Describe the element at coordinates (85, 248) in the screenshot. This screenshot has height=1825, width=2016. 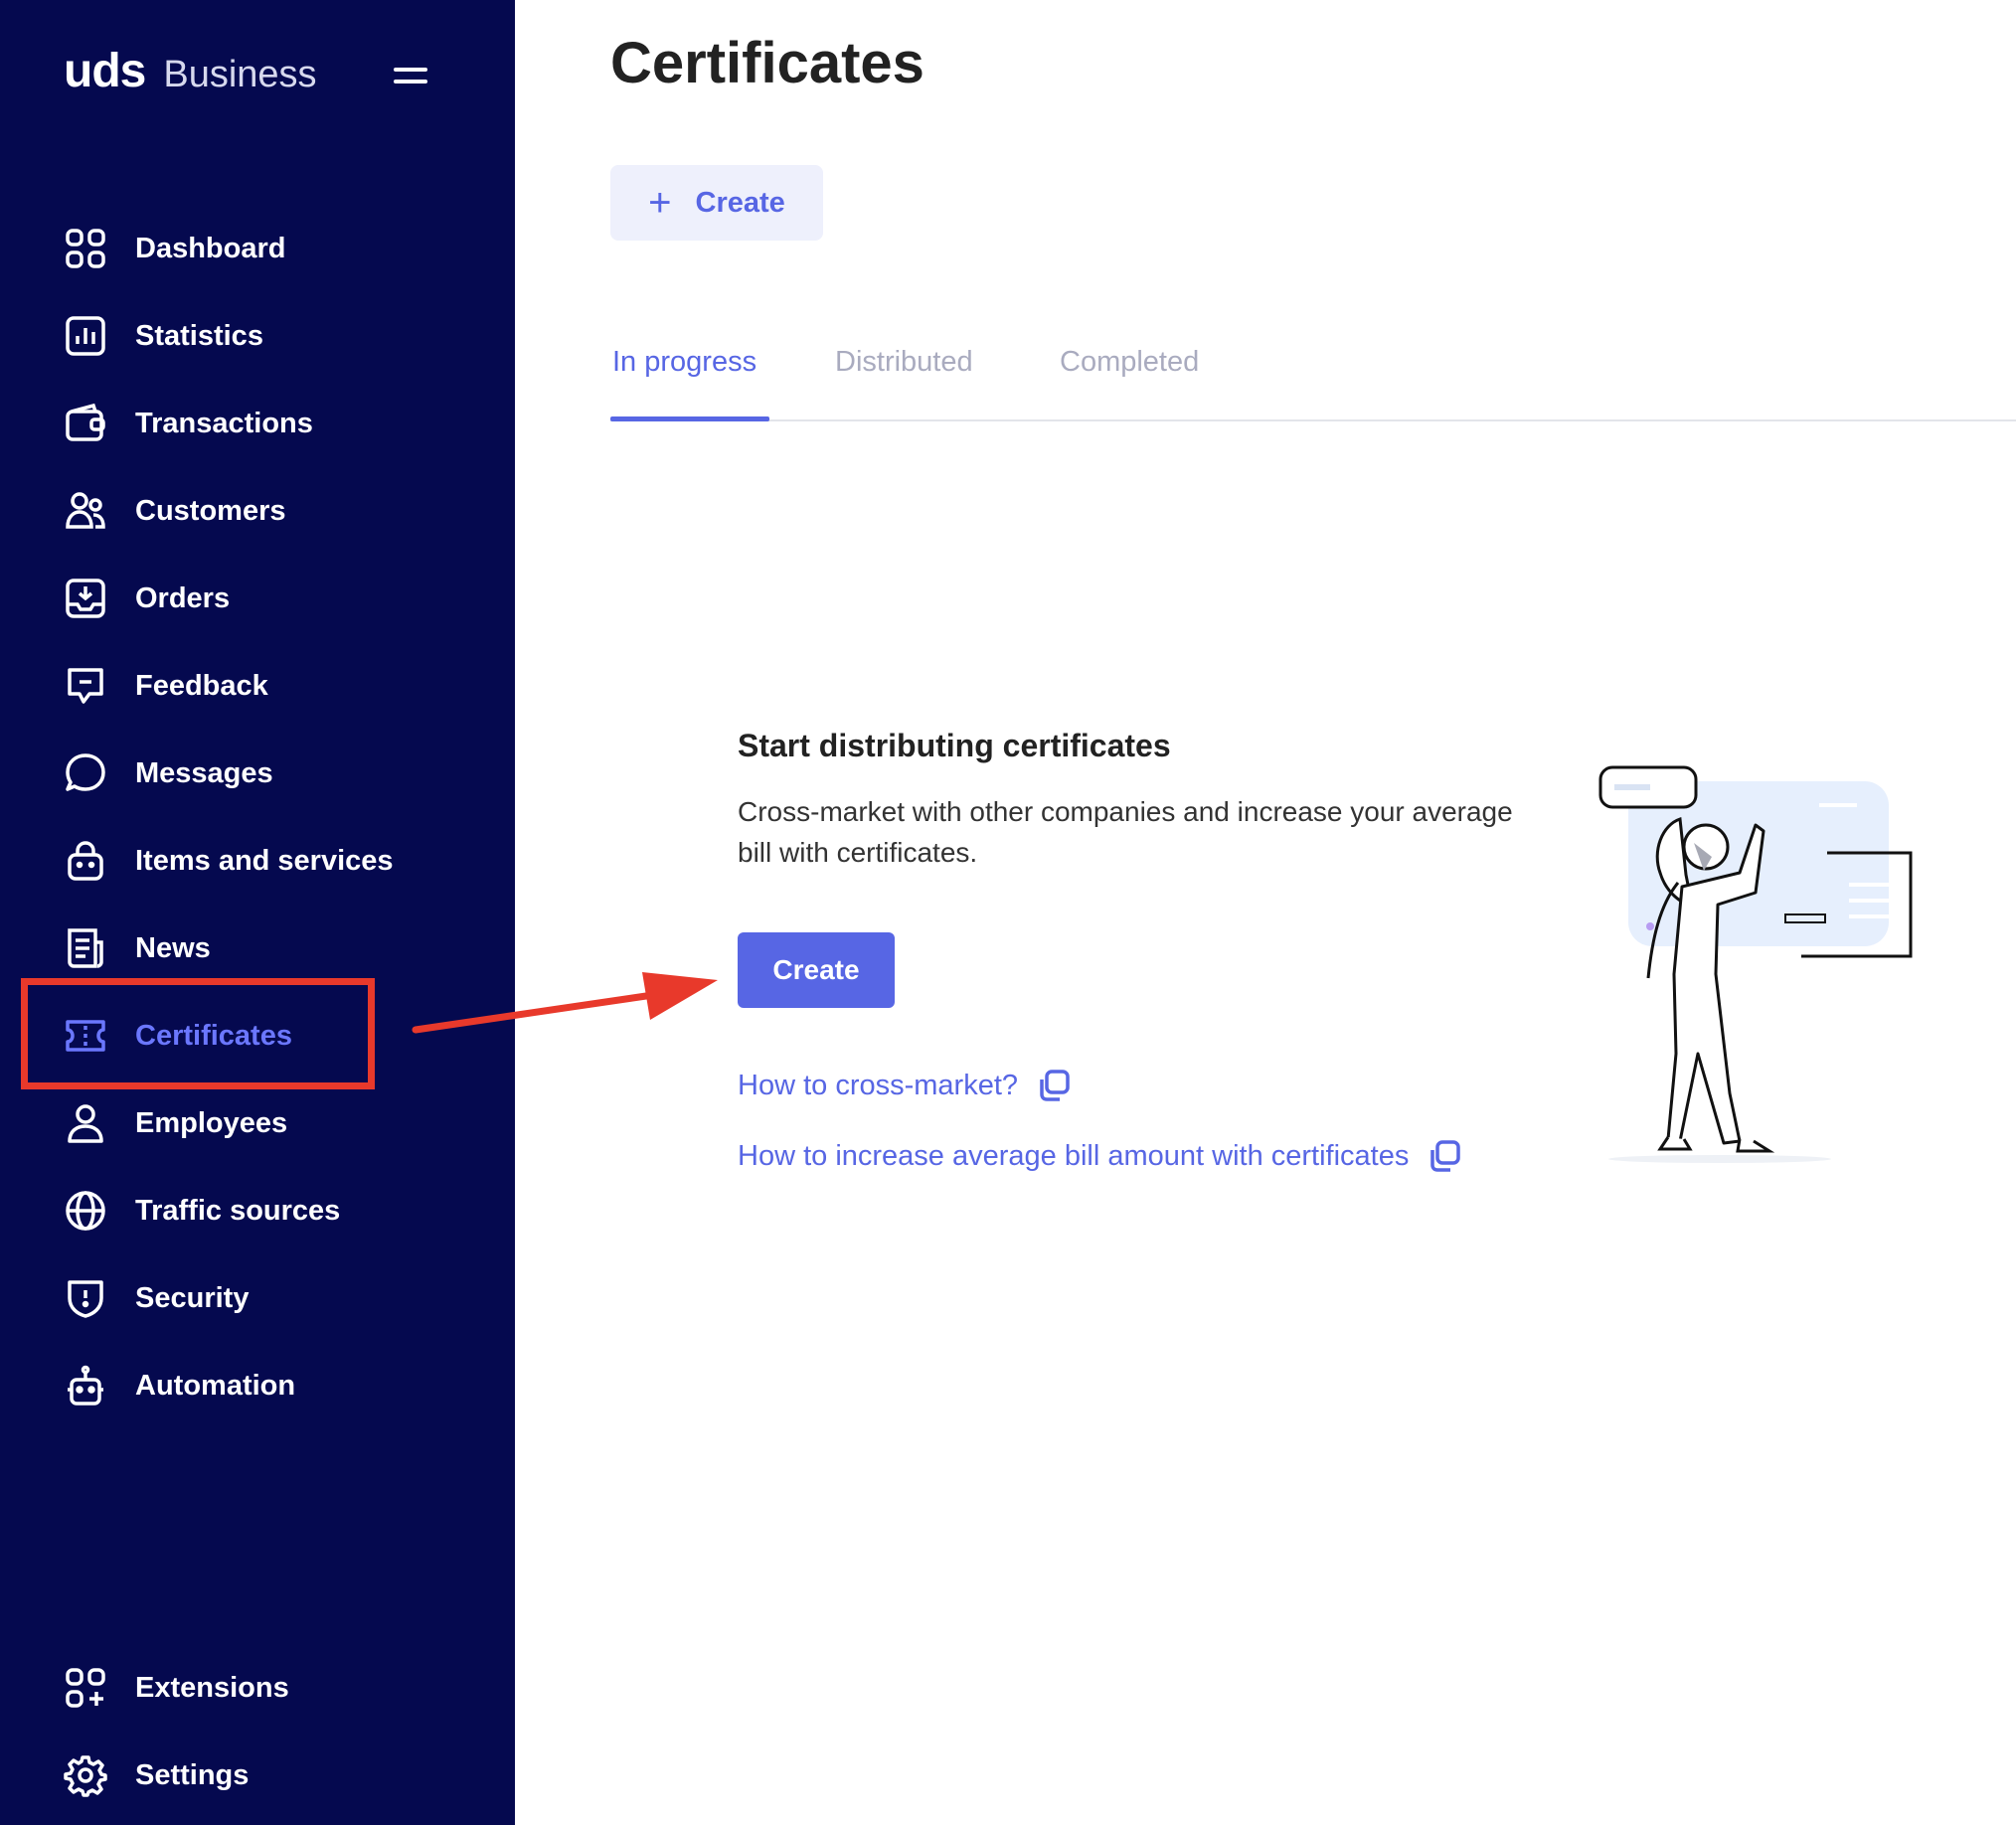
I see `dashboard-icon` at that location.